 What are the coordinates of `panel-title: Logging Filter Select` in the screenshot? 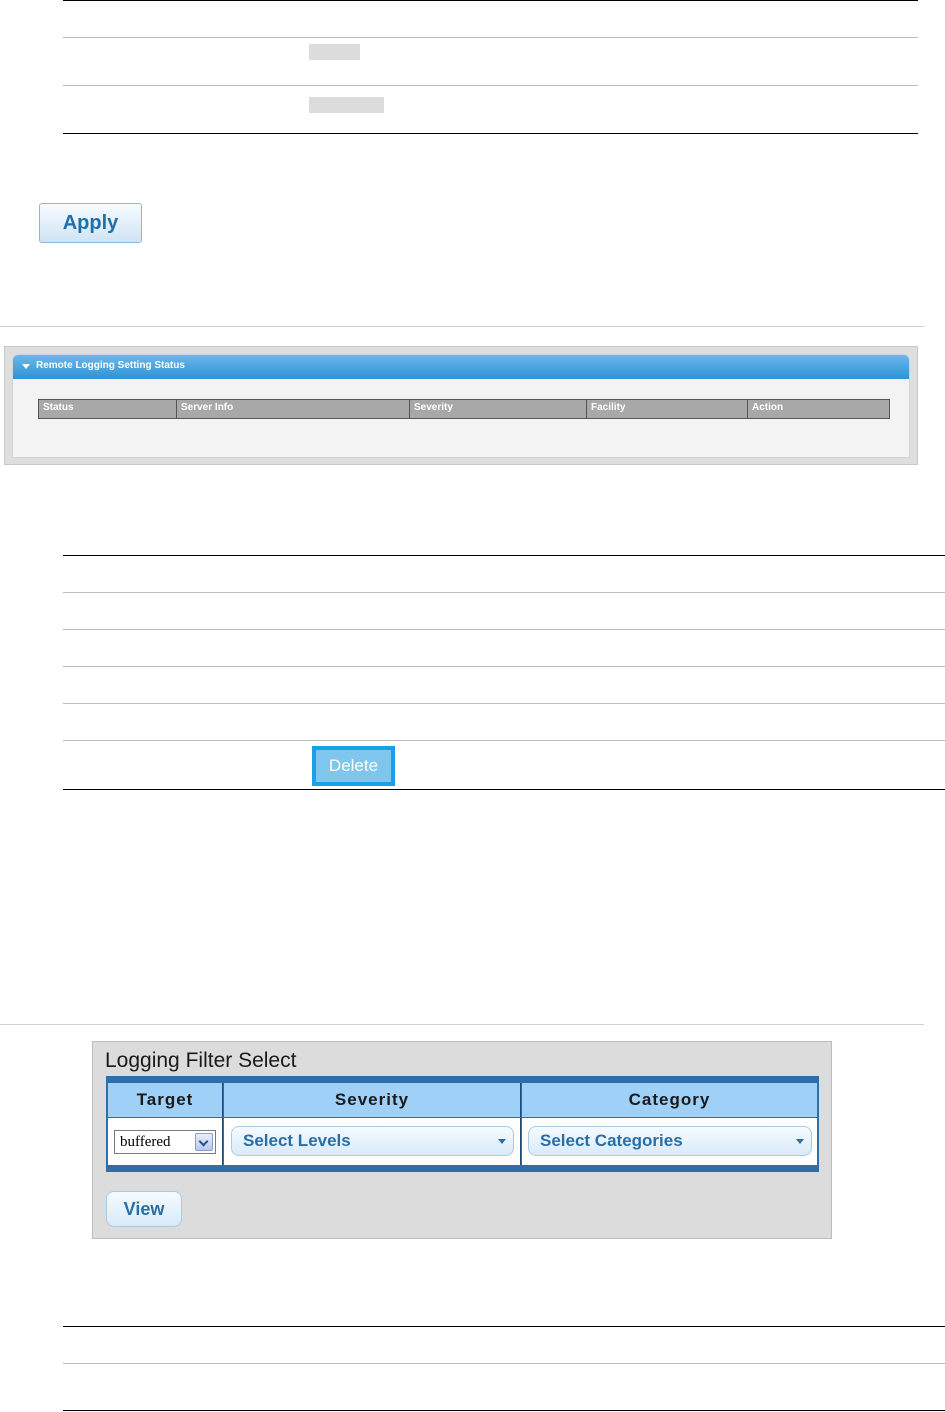 It's located at (201, 1060).